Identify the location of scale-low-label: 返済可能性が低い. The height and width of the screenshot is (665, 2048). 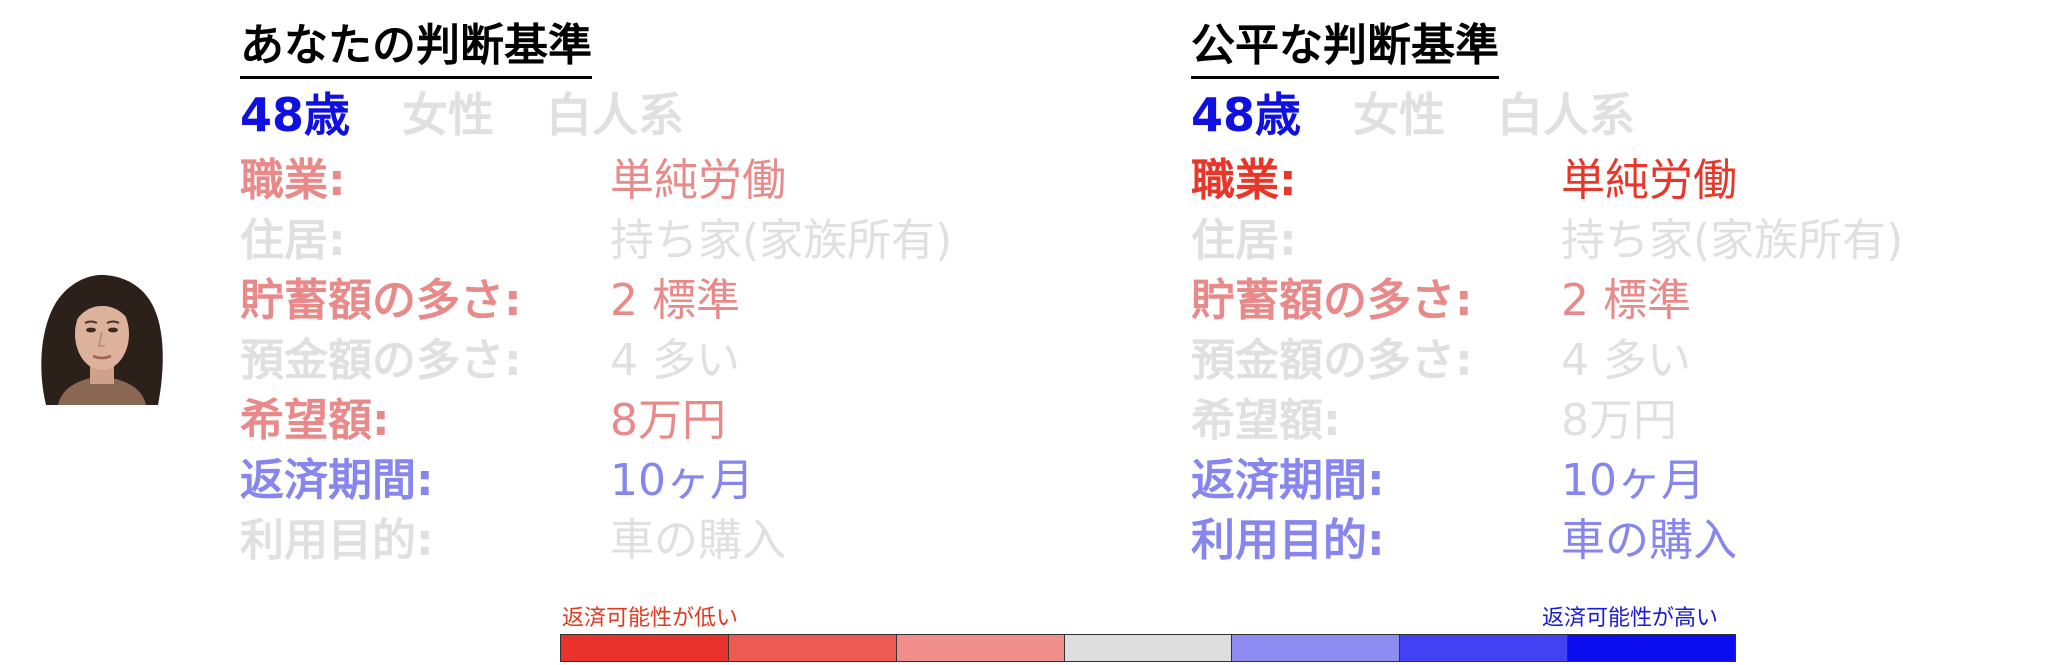
(650, 618).